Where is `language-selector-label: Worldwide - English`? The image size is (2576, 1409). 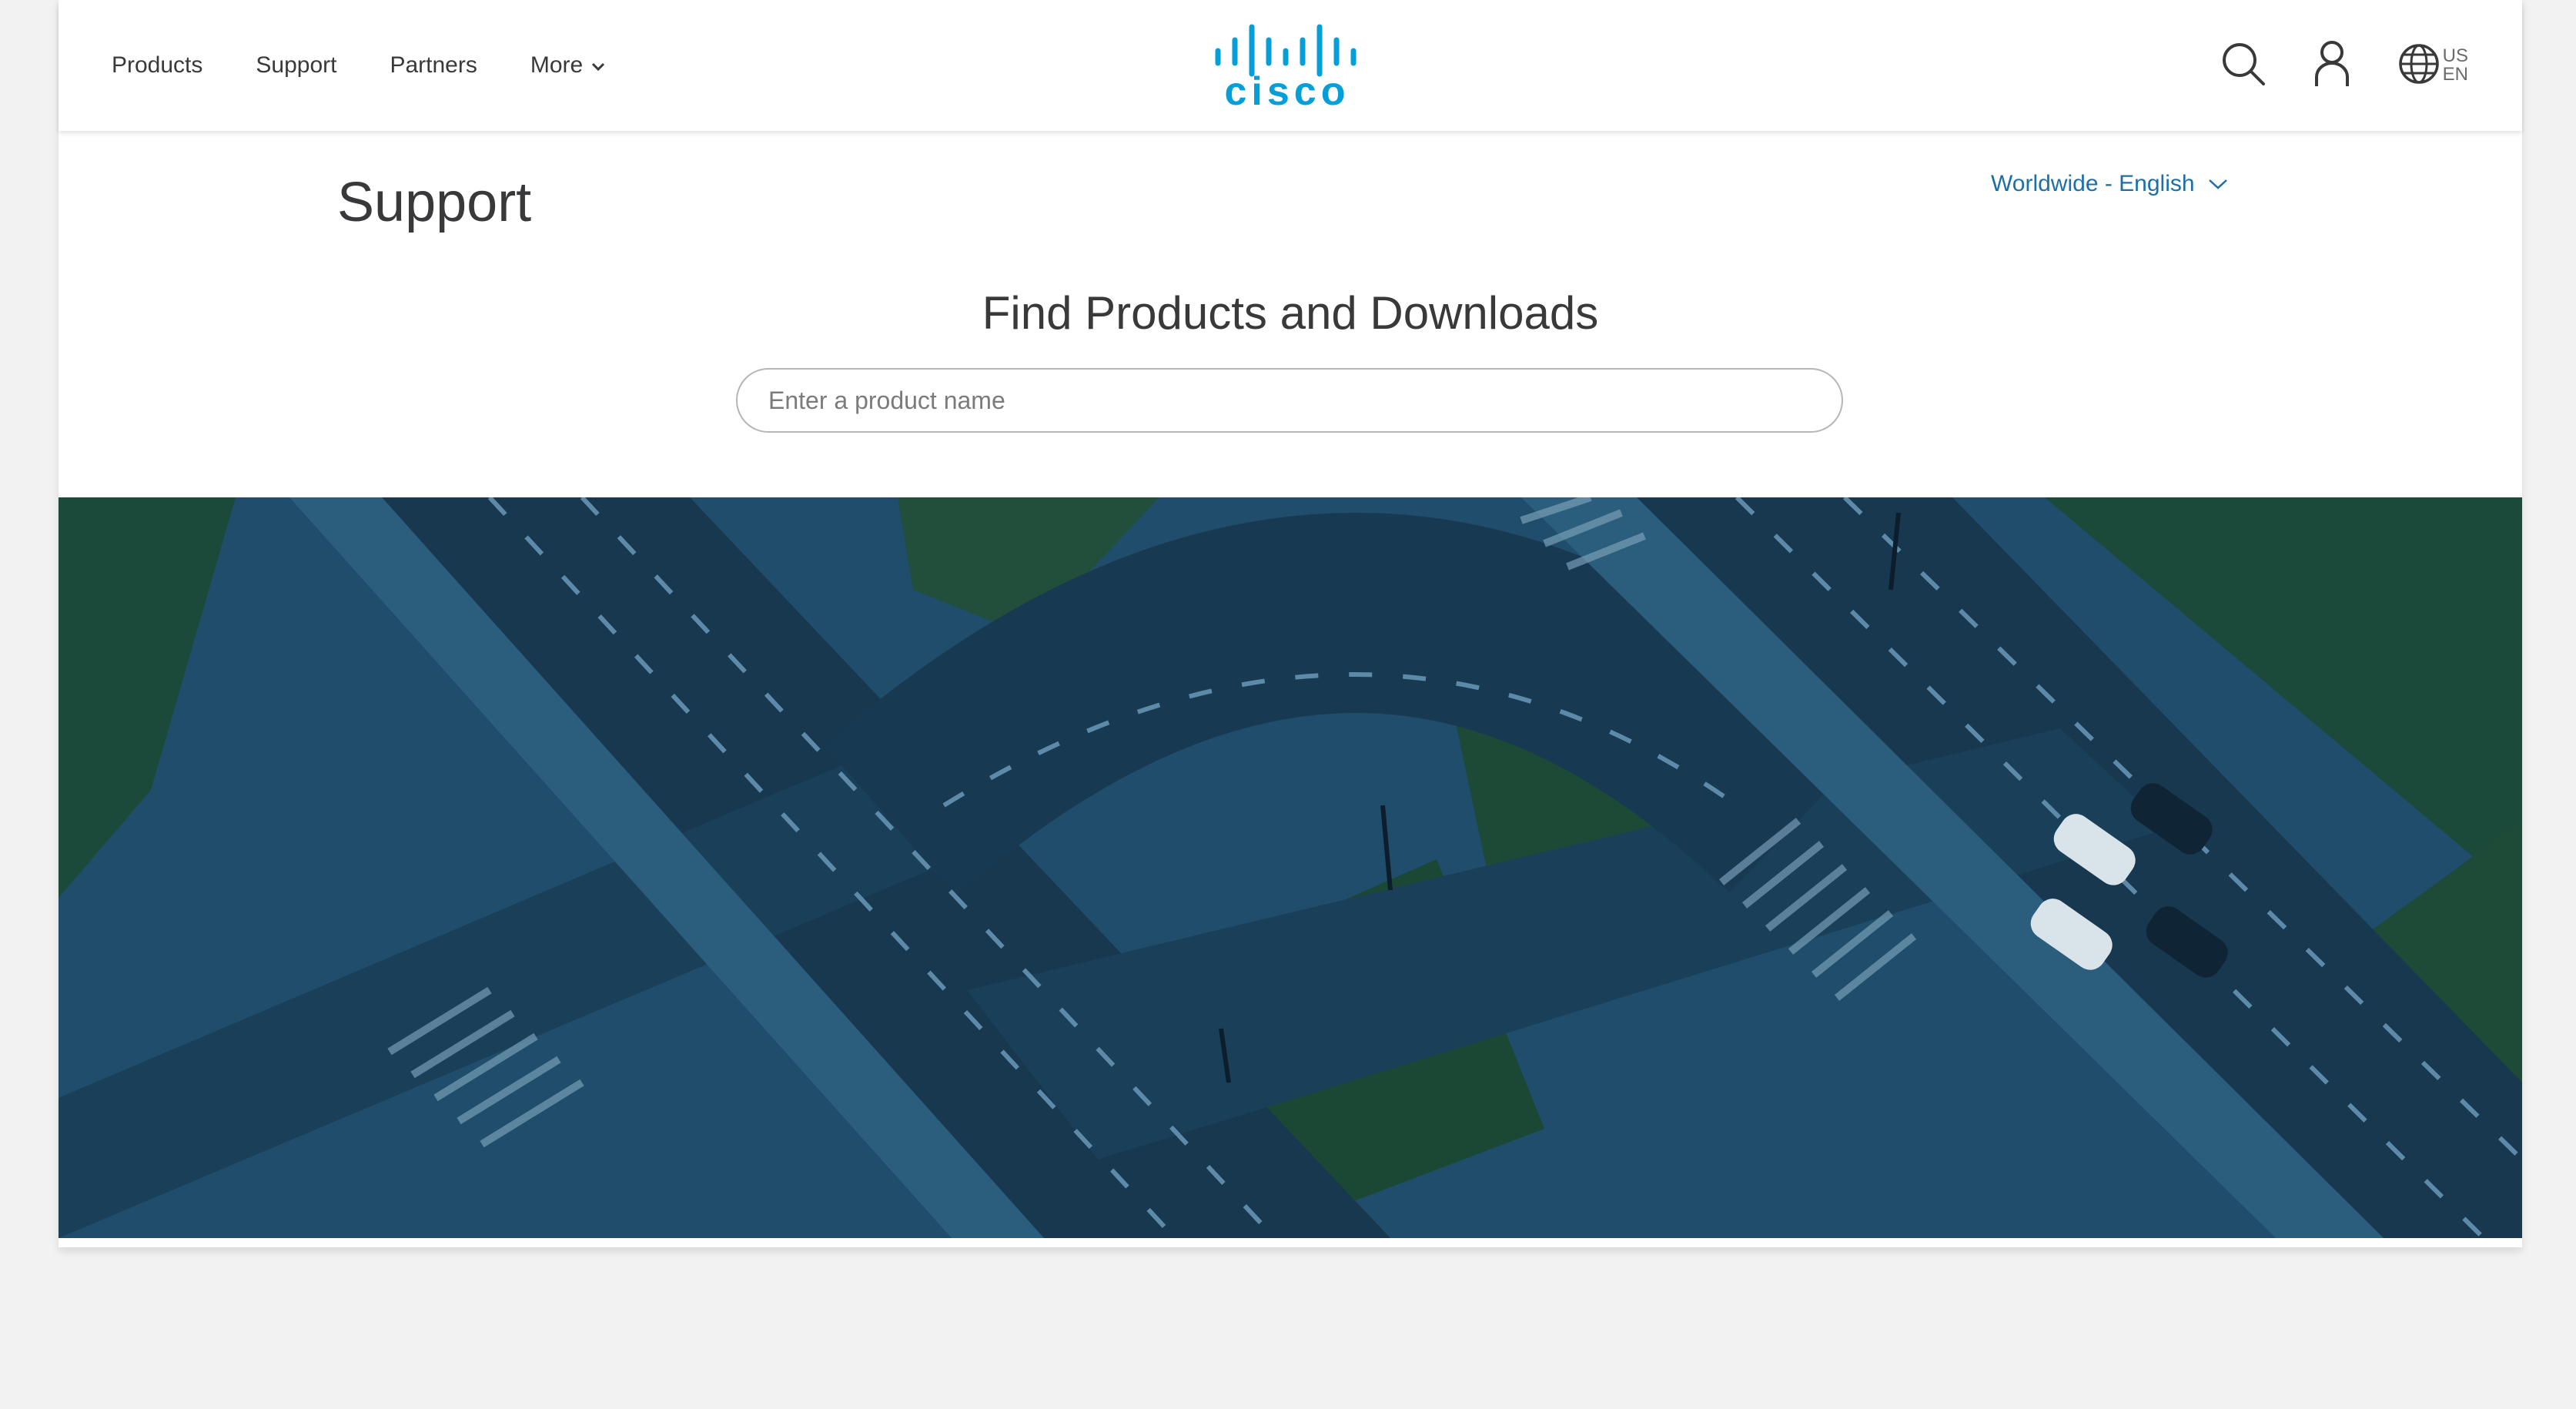 language-selector-label: Worldwide - English is located at coordinates (2093, 184).